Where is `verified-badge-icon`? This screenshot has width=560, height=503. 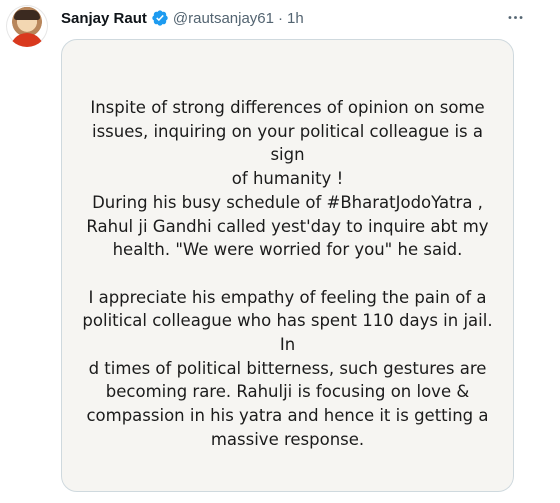 verified-badge-icon is located at coordinates (160, 18).